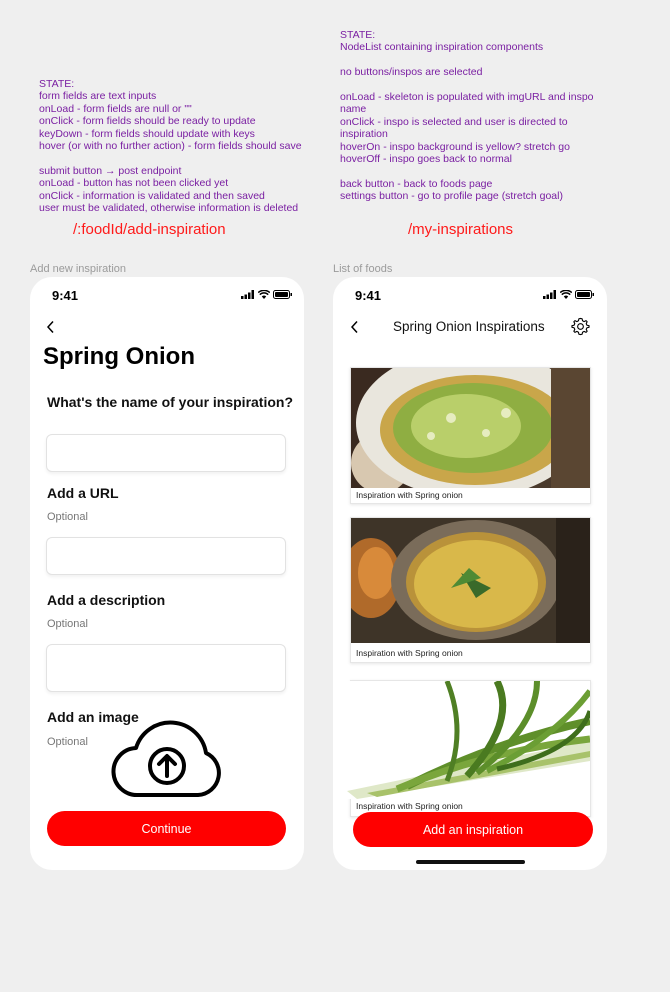 Image resolution: width=670 pixels, height=992 pixels. What do you see at coordinates (67, 517) in the screenshot?
I see `url-optional: Optional` at bounding box center [67, 517].